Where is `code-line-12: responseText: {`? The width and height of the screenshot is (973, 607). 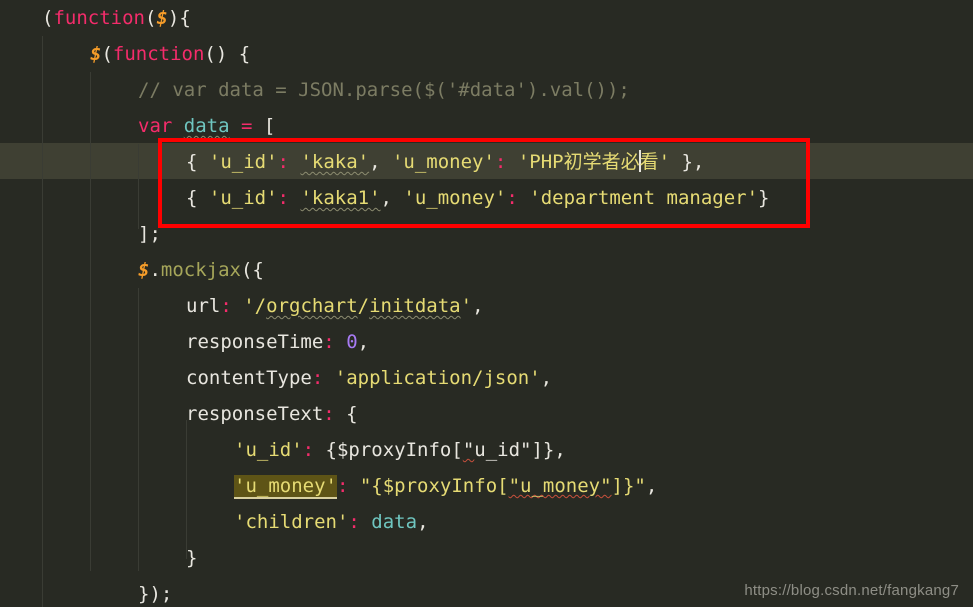
code-line-12: responseText: { is located at coordinates (179, 414).